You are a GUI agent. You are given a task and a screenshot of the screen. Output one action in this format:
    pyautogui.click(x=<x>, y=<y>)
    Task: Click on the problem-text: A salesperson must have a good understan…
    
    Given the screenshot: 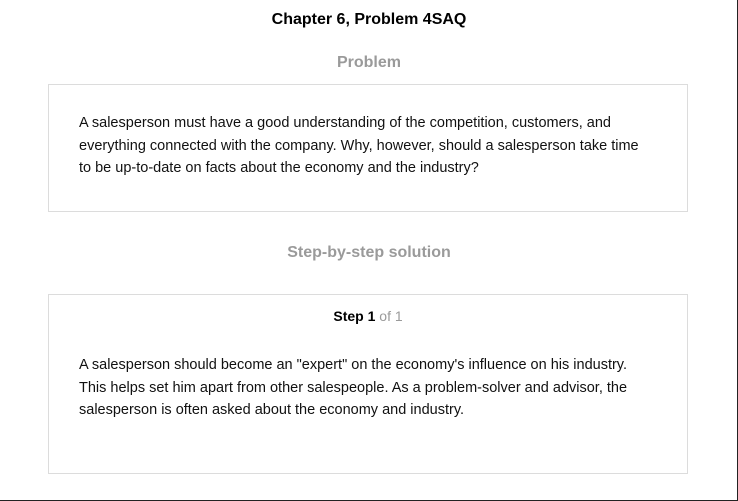 What is the action you would take?
    pyautogui.click(x=359, y=145)
    